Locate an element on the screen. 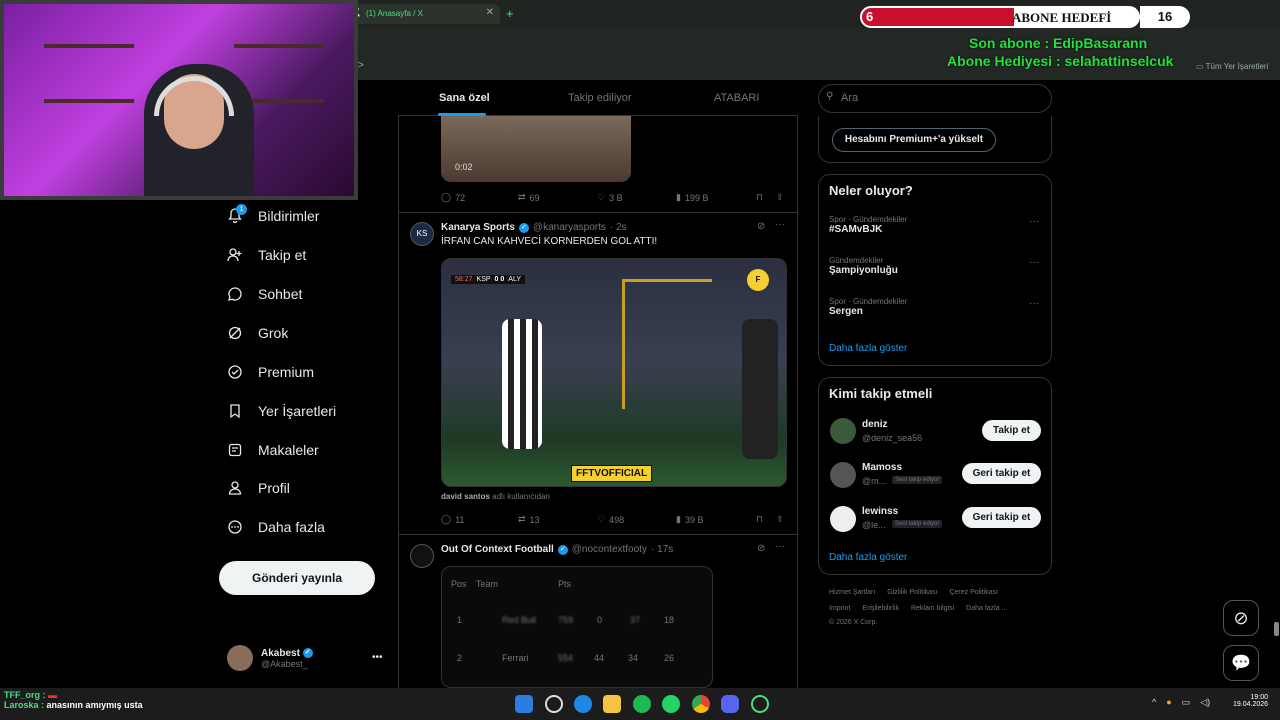 The height and width of the screenshot is (720, 1280). taskbar-clock: 19:00 19.04.2026 is located at coordinates (1250, 701).